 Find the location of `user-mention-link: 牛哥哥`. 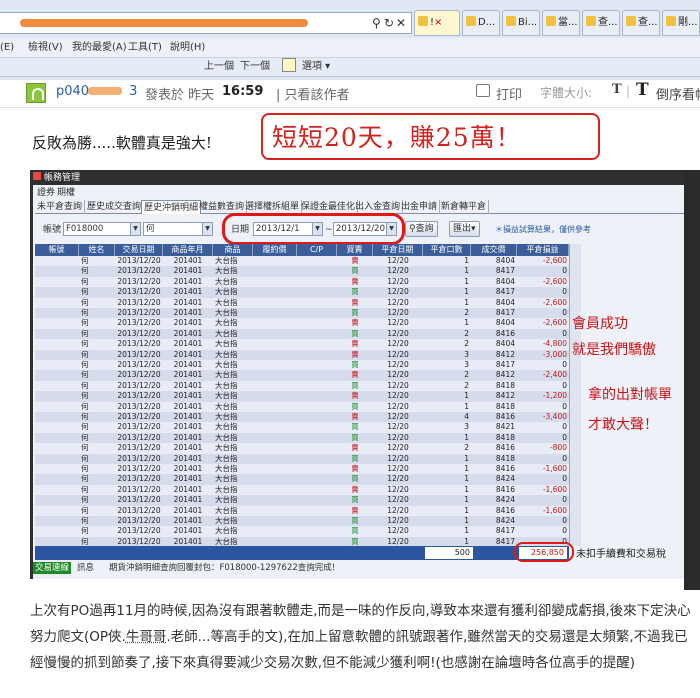

user-mention-link: 牛哥哥 is located at coordinates (146, 637).